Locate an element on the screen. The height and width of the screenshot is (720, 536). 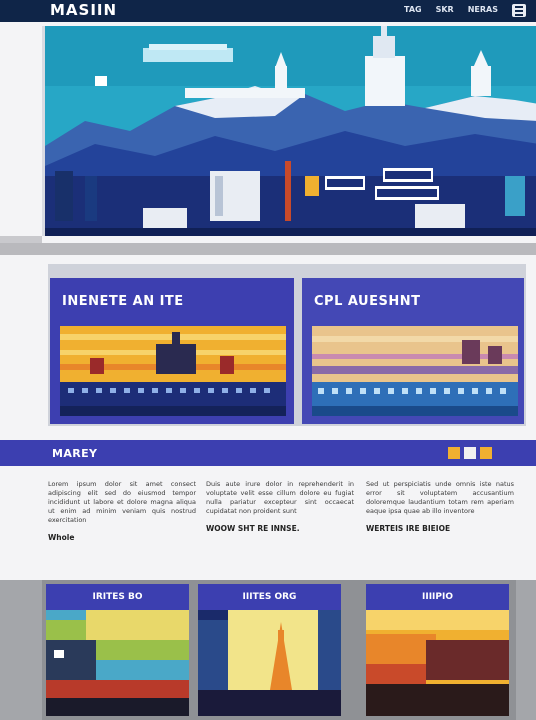
promo-card-1: INENETE AN ITE is located at coordinates (172, 351).